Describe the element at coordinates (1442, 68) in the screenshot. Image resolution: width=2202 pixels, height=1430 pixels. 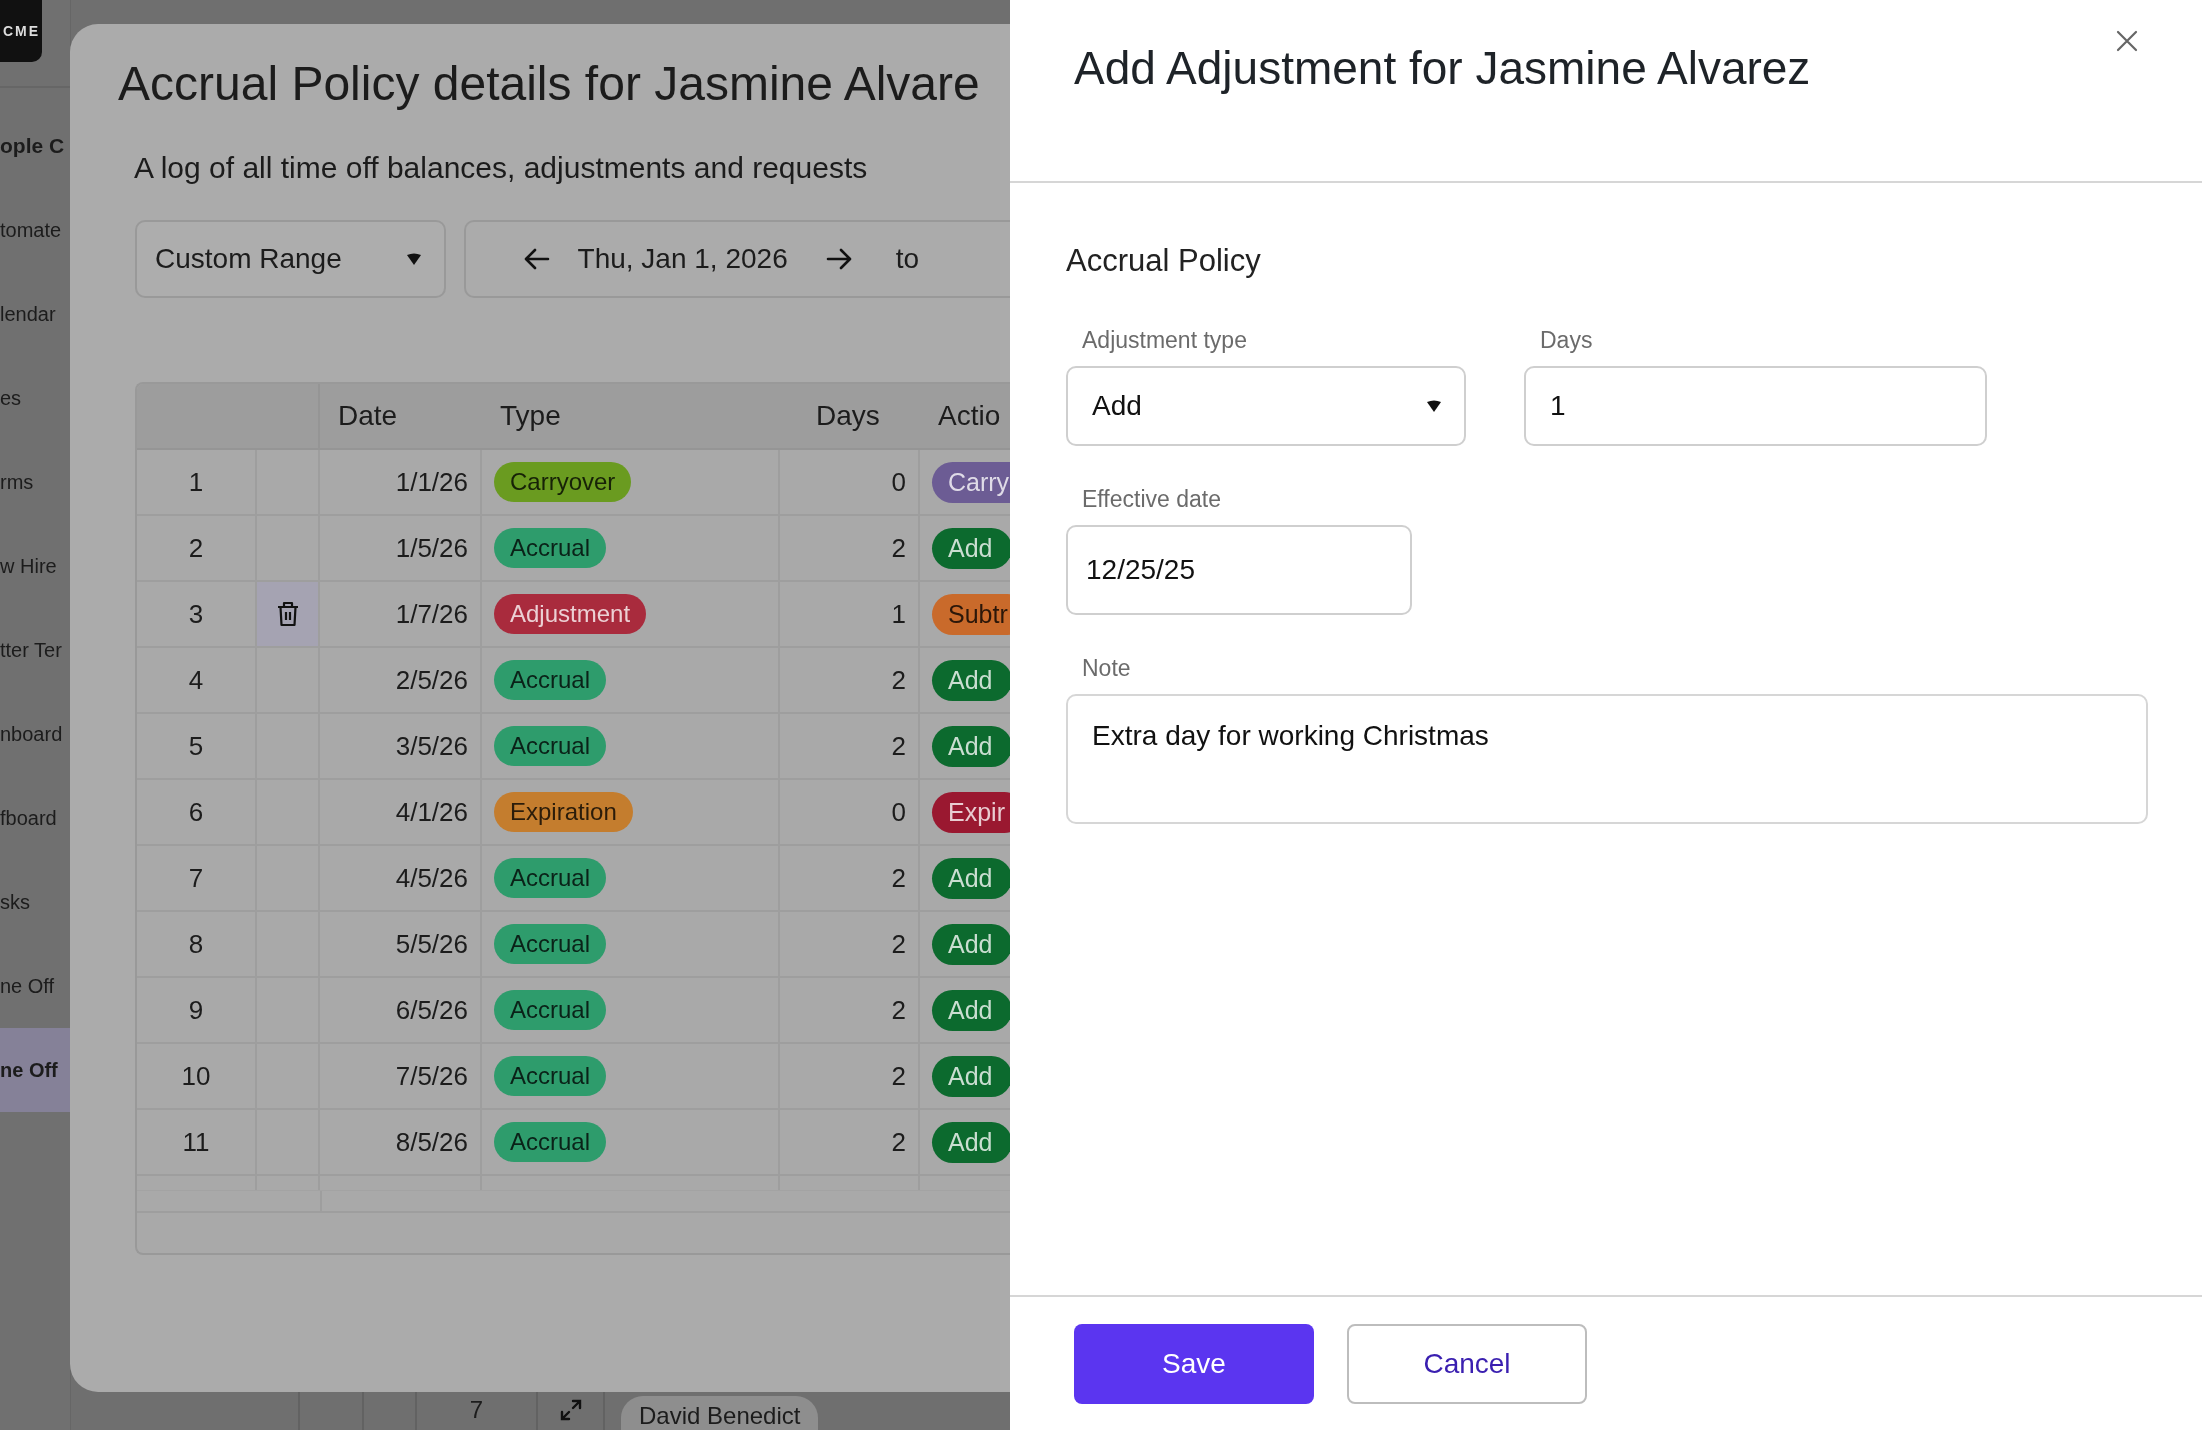
I see `drawer-title: Add Adjustment for Jasmine Alvarez` at that location.